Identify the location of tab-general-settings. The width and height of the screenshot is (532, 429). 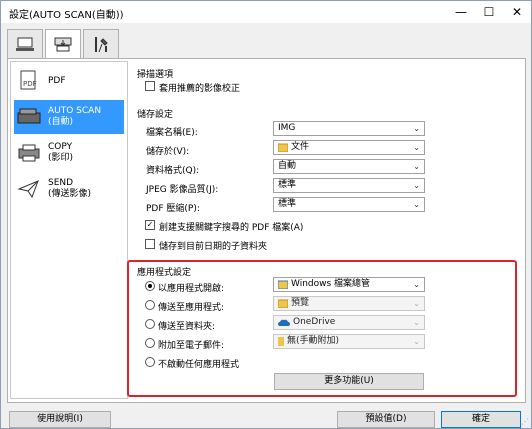
(101, 44).